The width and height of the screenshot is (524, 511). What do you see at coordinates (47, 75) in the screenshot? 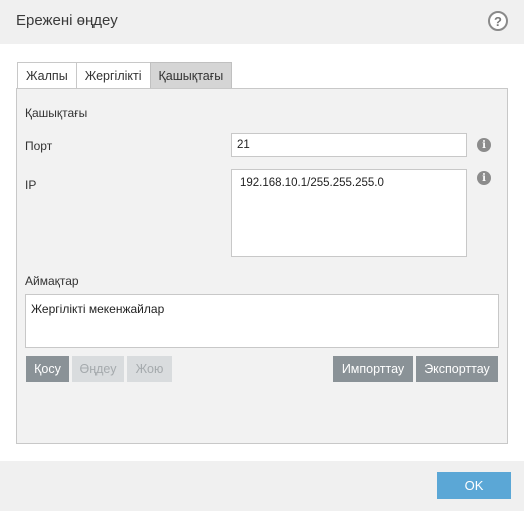
I see `tab-general: Жалпы` at bounding box center [47, 75].